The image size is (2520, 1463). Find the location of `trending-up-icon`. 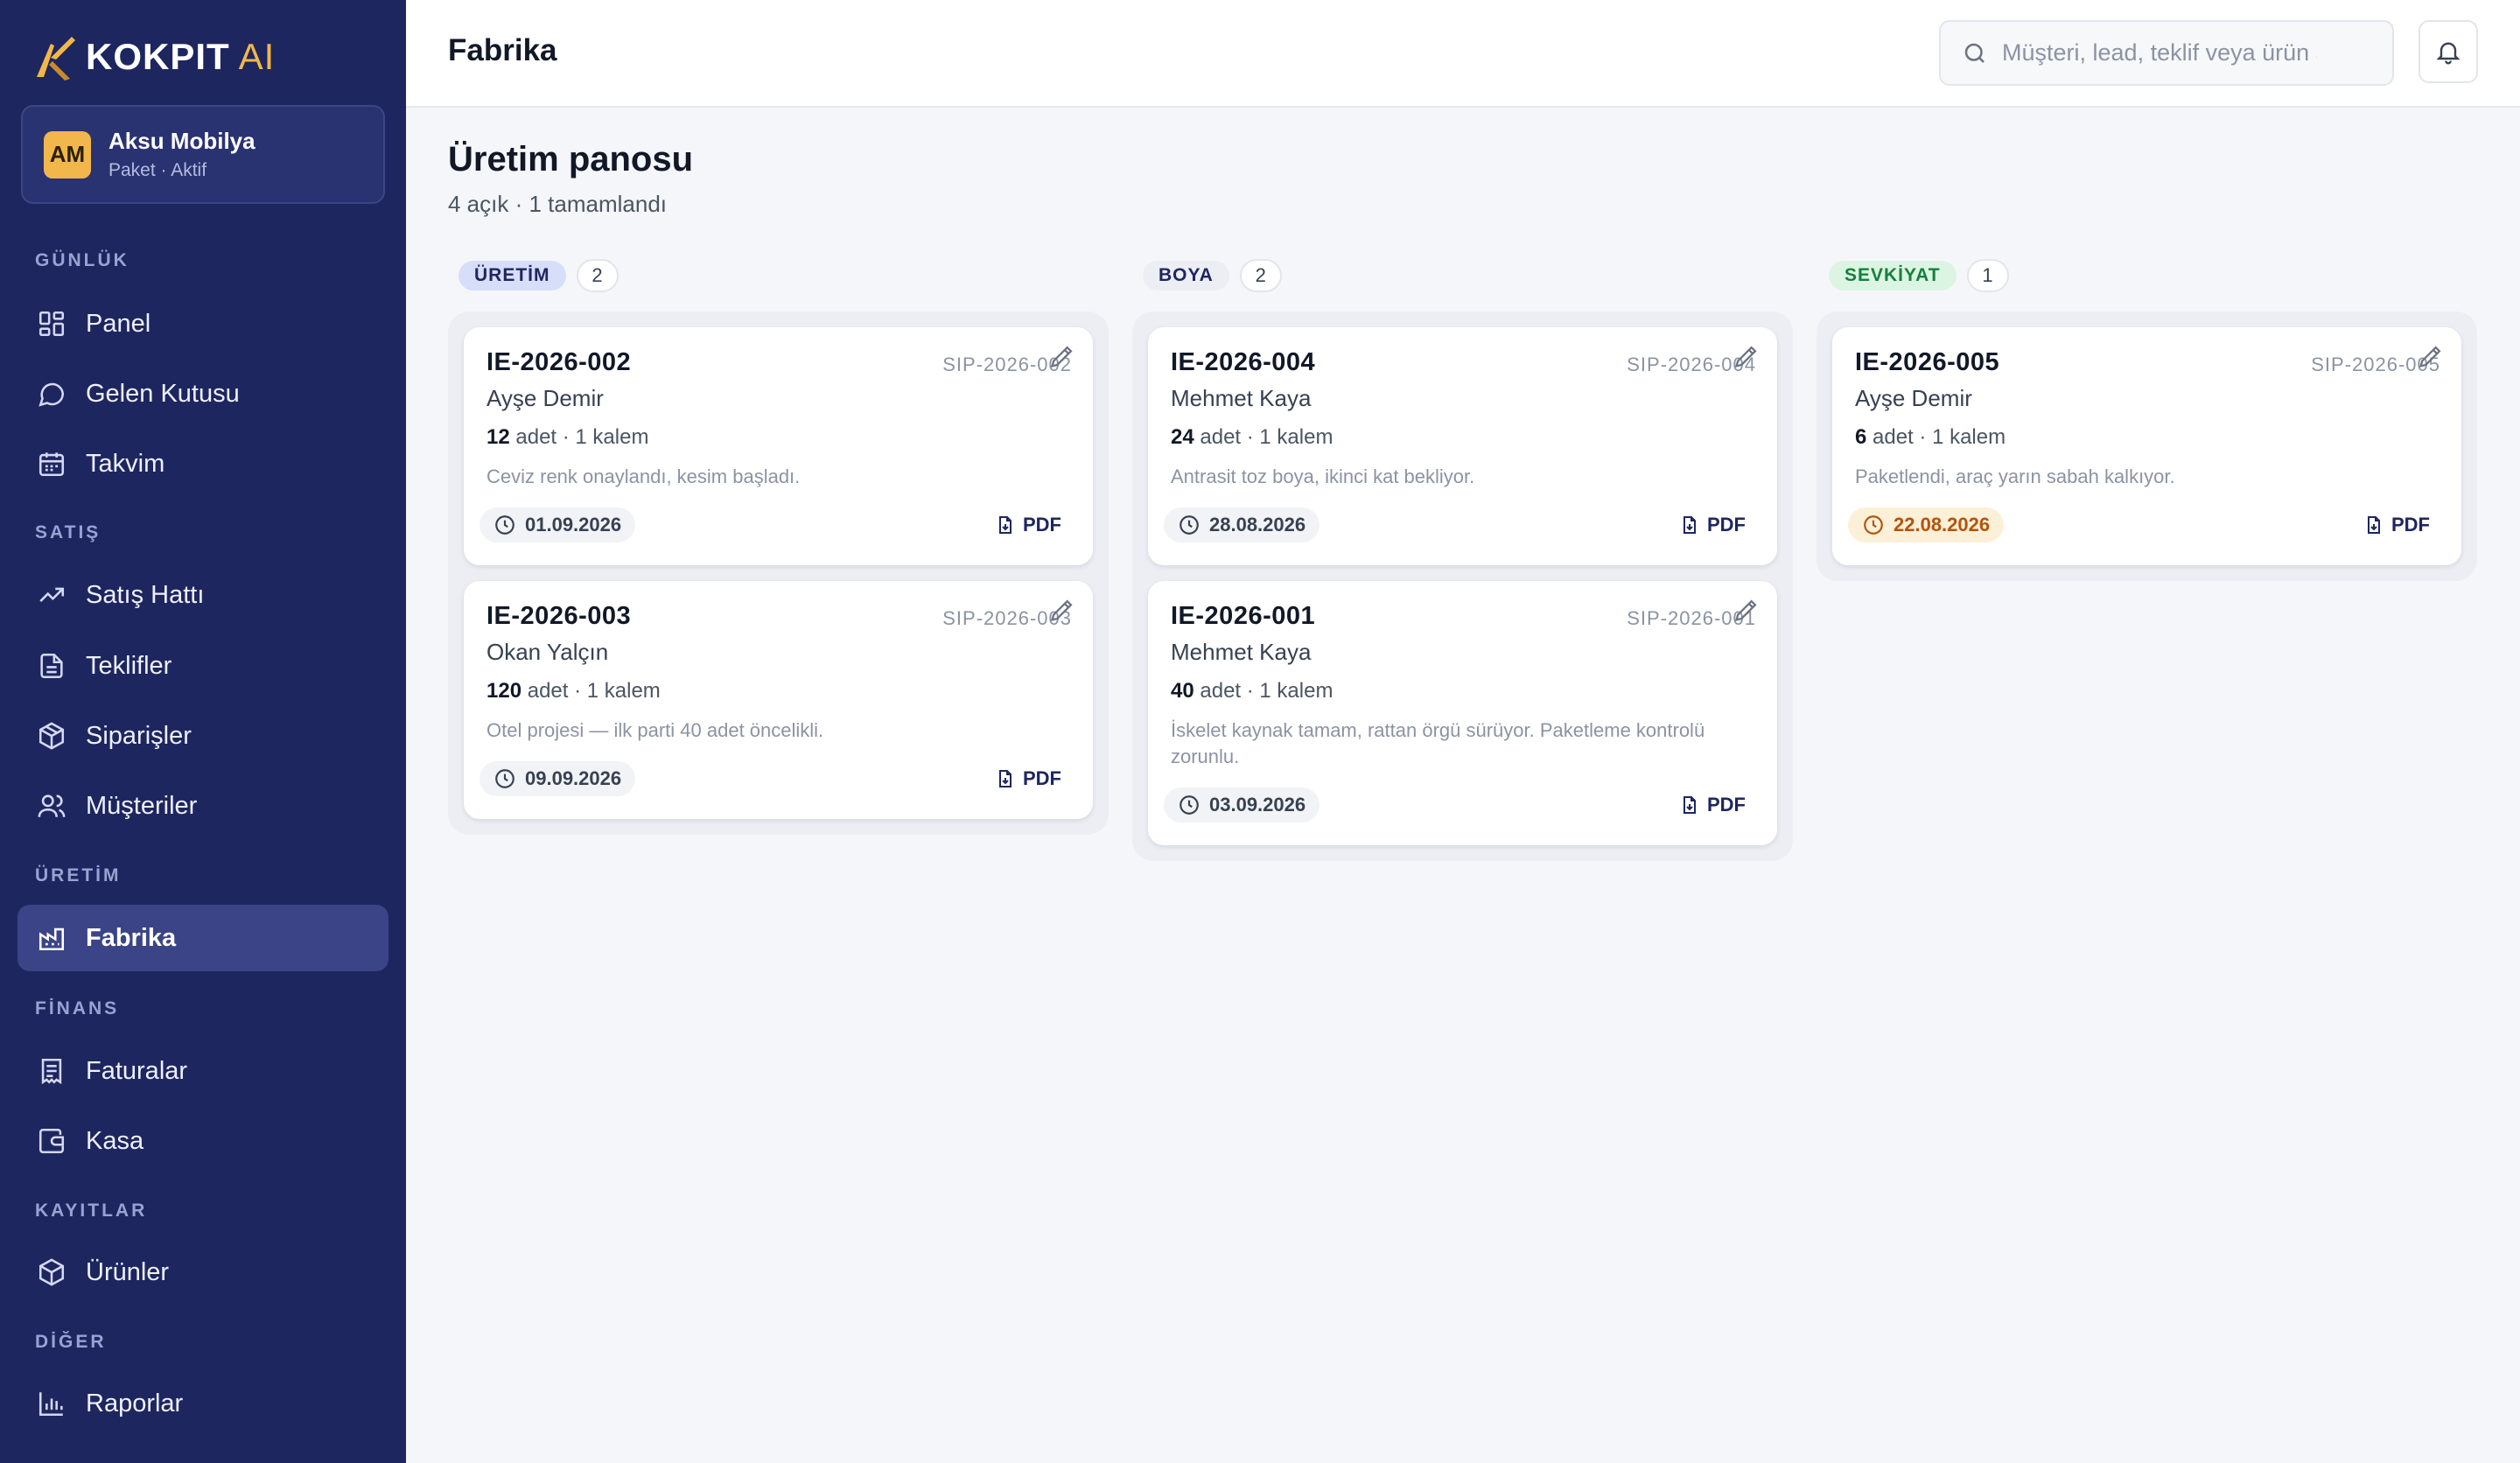

trending-up-icon is located at coordinates (52, 594).